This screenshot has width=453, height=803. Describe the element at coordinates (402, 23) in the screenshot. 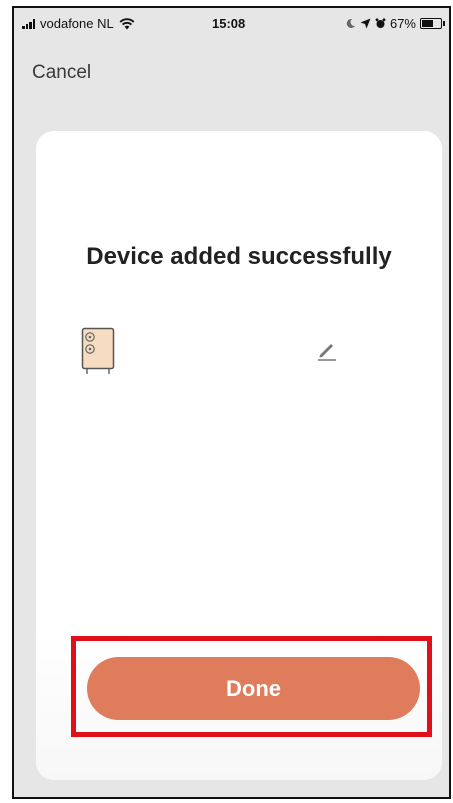

I see `battery-percent: 67%` at that location.